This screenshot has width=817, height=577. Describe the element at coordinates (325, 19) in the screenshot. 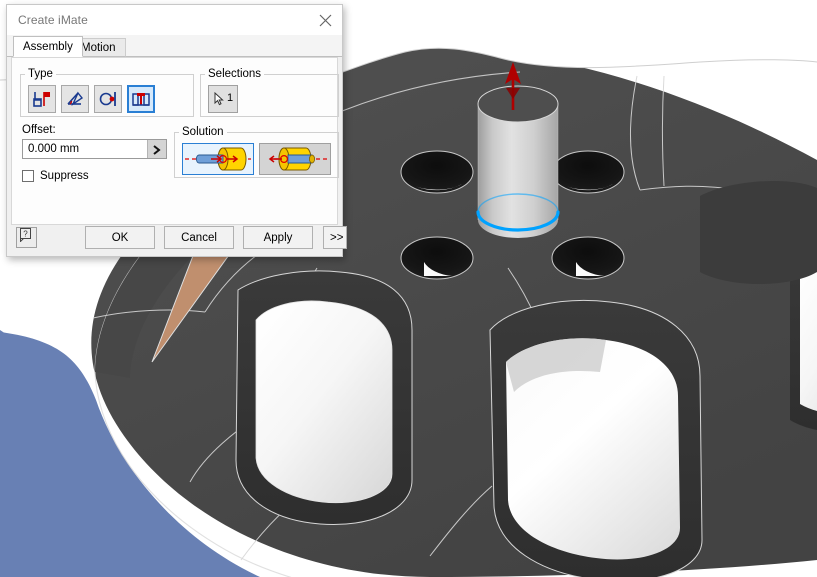

I see `close-icon` at that location.